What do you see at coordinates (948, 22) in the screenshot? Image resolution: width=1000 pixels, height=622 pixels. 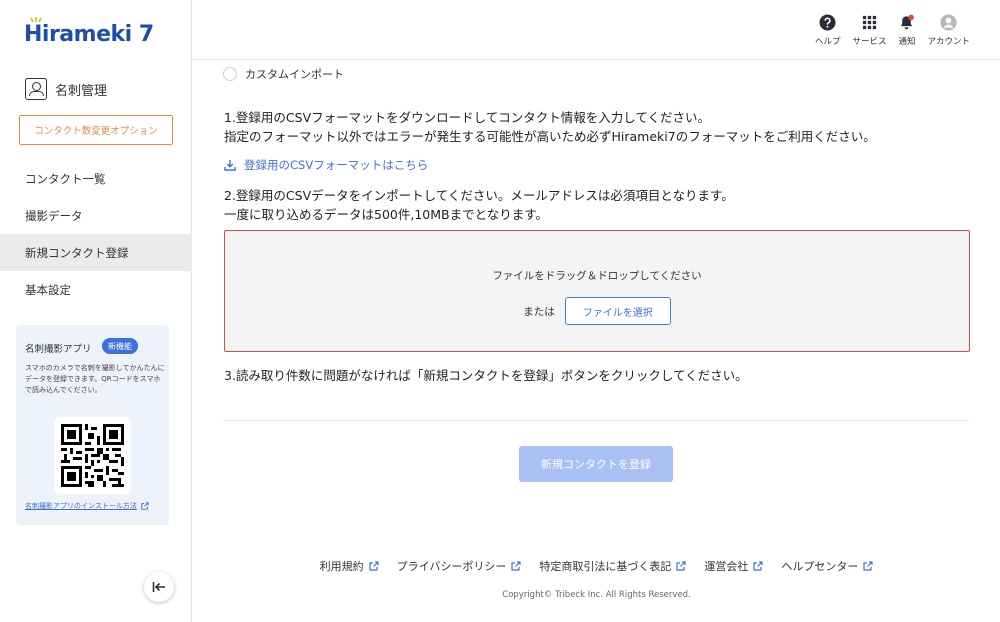 I see `account-icon` at bounding box center [948, 22].